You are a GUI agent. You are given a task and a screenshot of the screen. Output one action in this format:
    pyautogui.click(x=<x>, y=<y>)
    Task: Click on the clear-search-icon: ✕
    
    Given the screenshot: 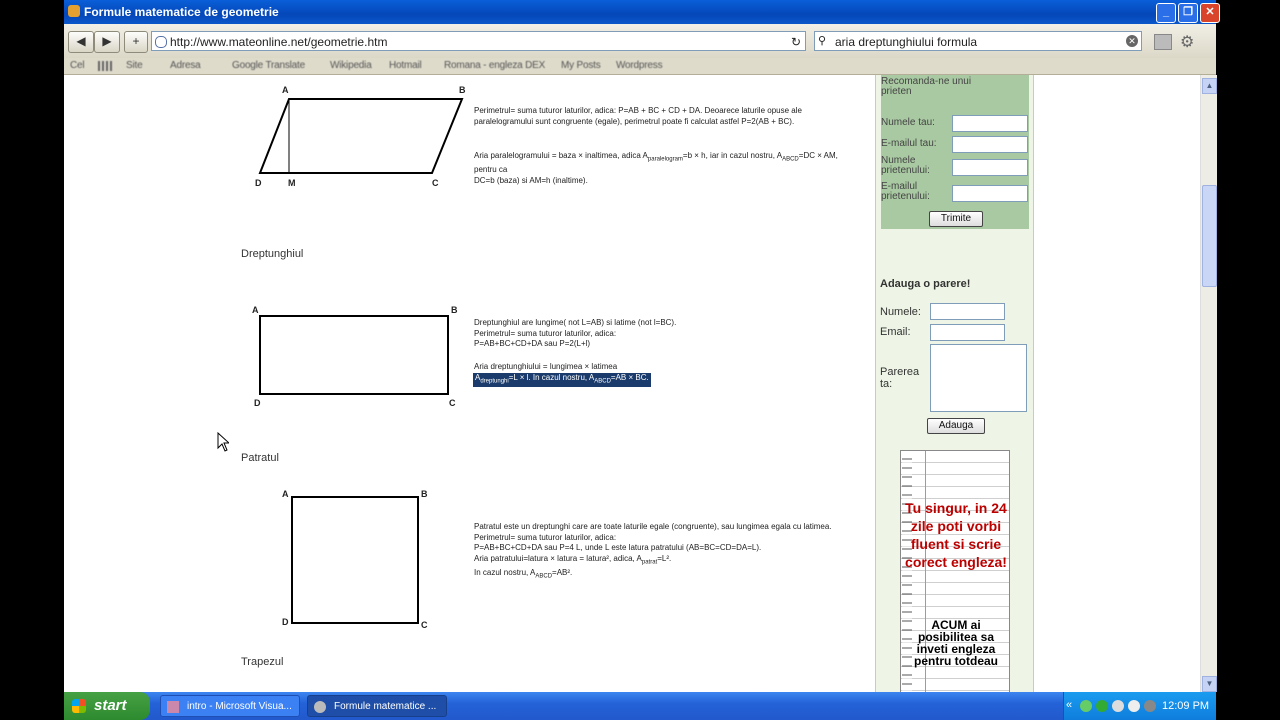 What is the action you would take?
    pyautogui.click(x=1132, y=41)
    